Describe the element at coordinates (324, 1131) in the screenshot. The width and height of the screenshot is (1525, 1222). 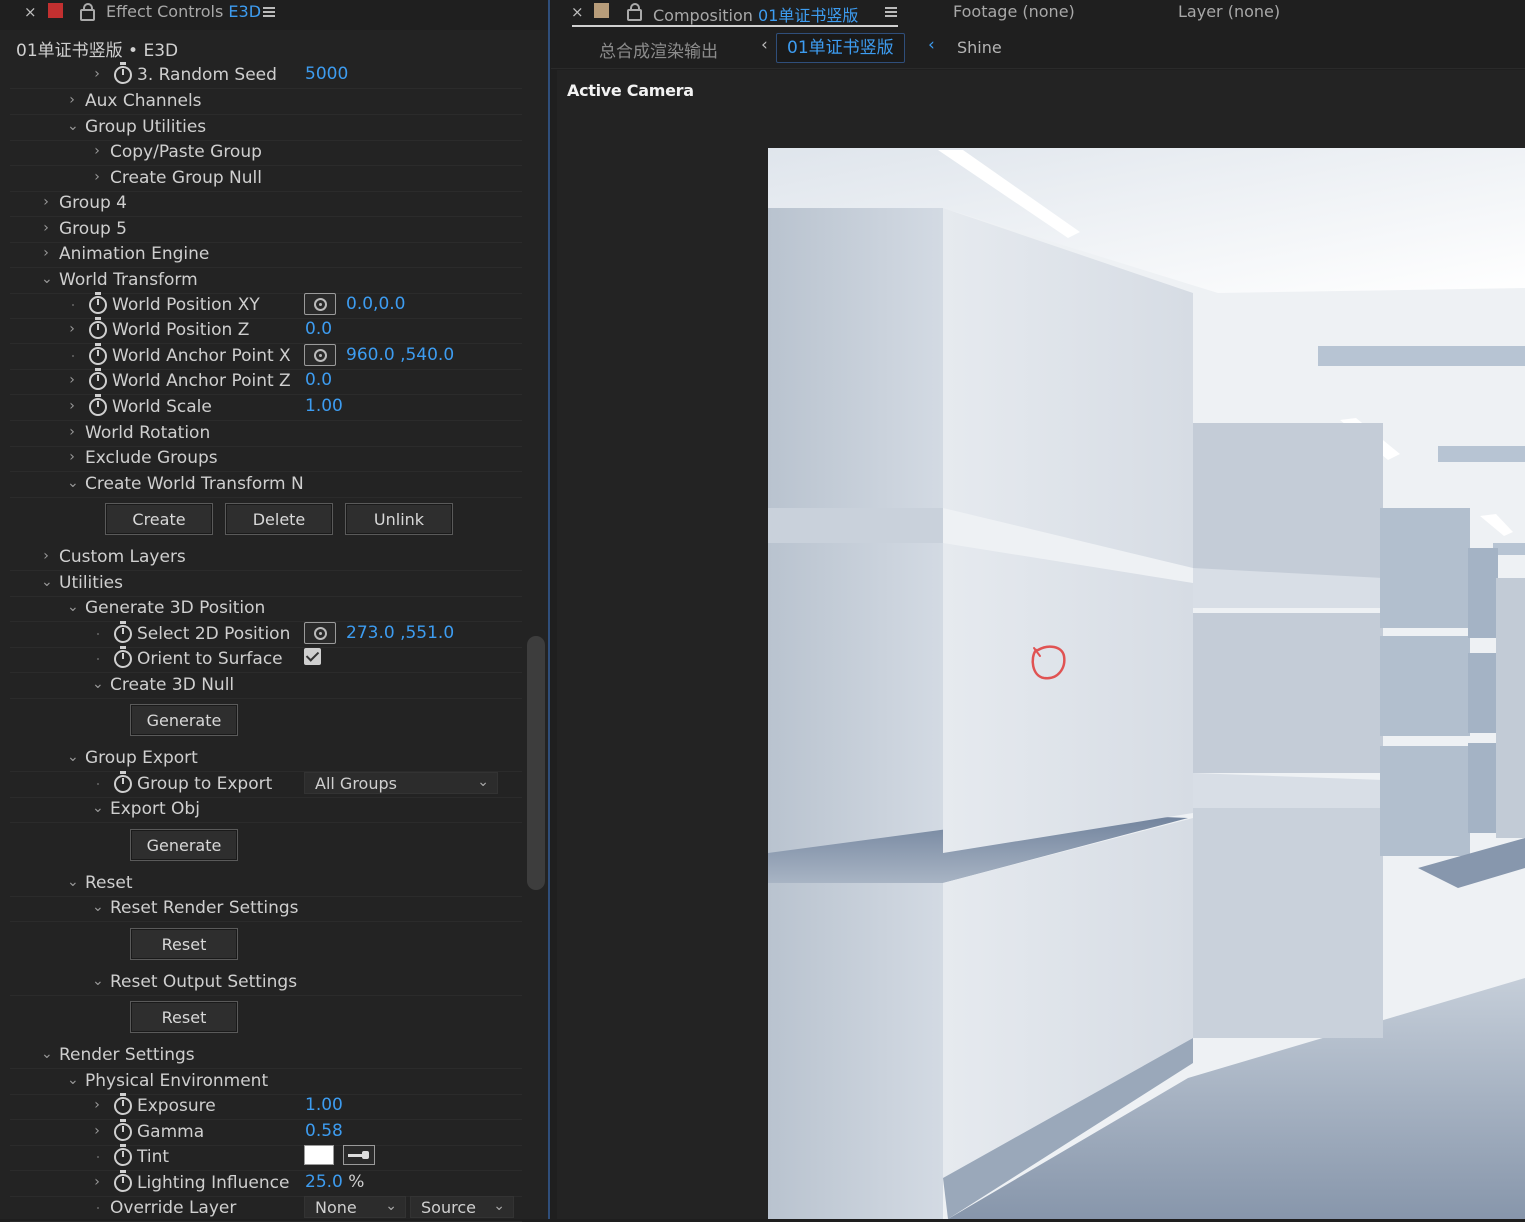
I see `property-value: 0.58` at that location.